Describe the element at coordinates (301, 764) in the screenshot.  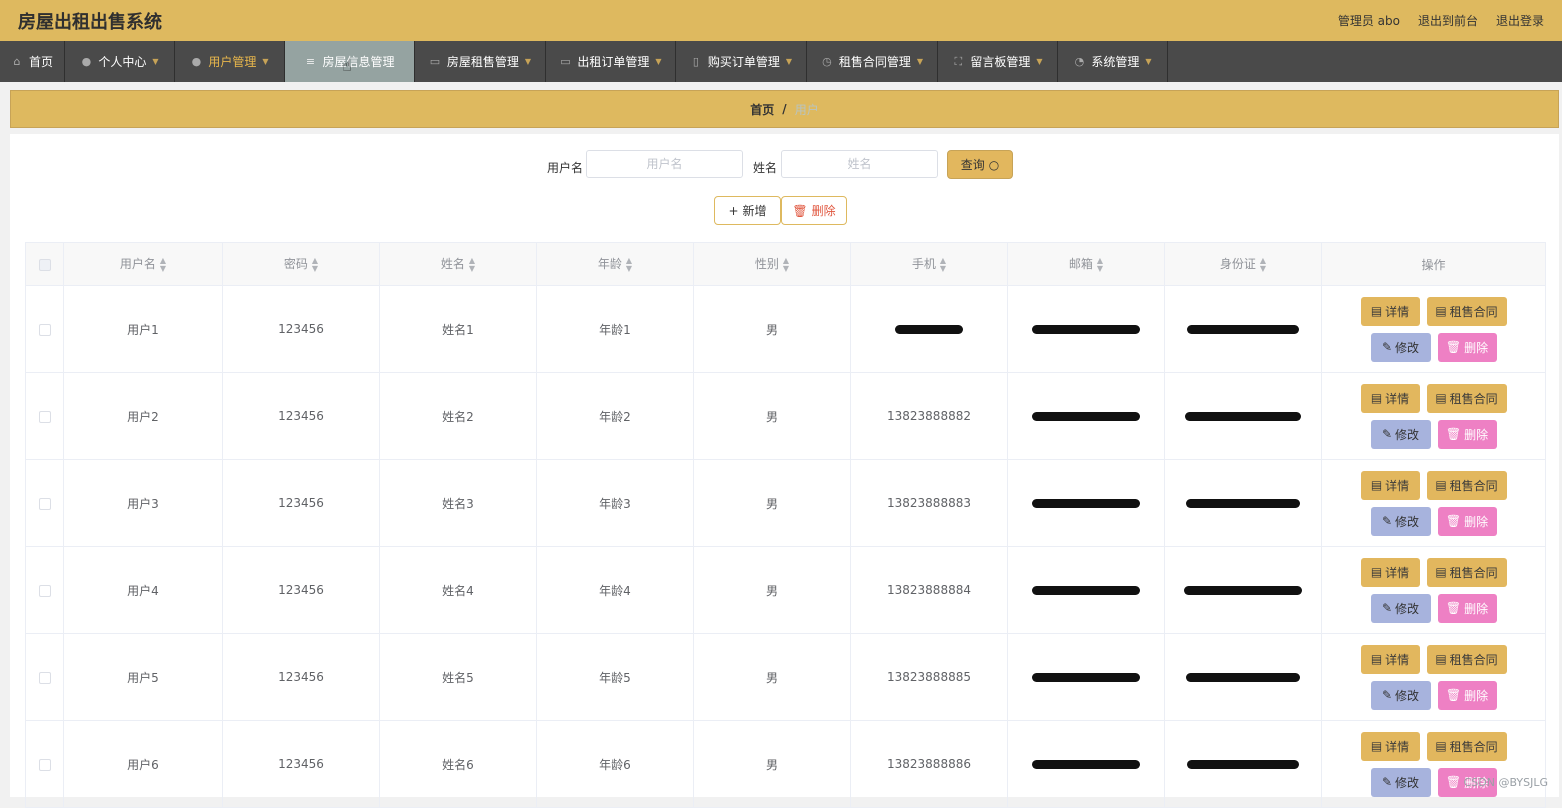
I see `cell-password: 123456` at that location.